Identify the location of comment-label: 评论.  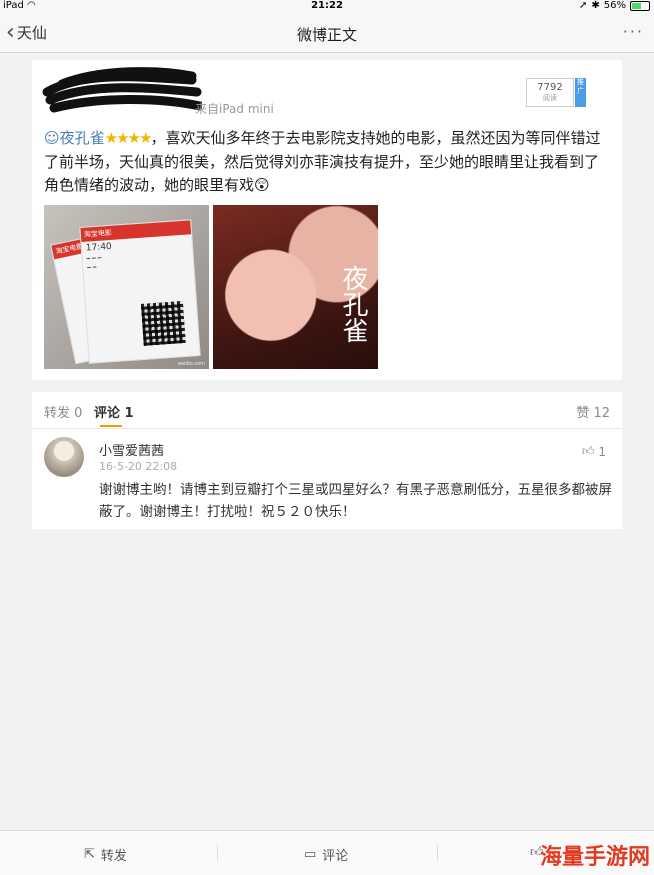
(335, 856).